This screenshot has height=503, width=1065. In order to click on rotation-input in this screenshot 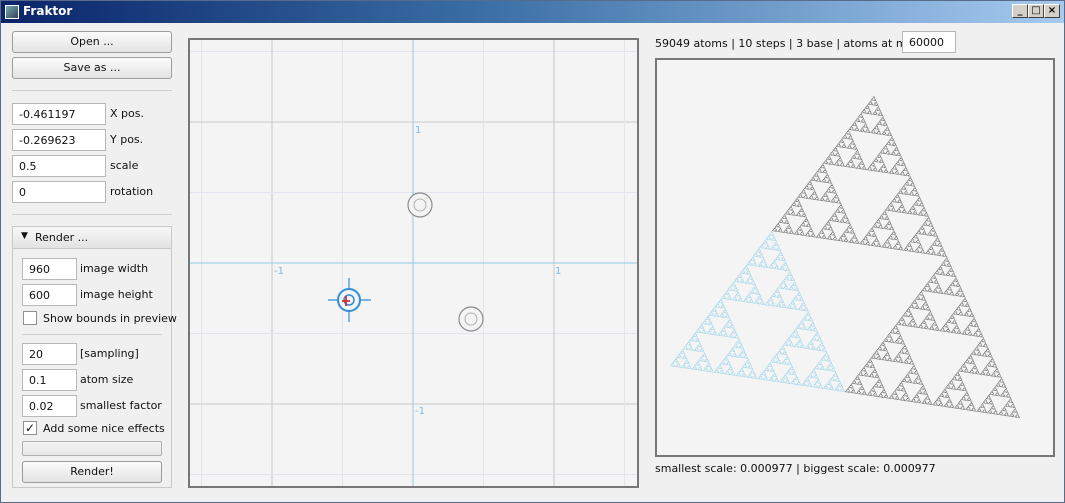, I will do `click(59, 192)`.